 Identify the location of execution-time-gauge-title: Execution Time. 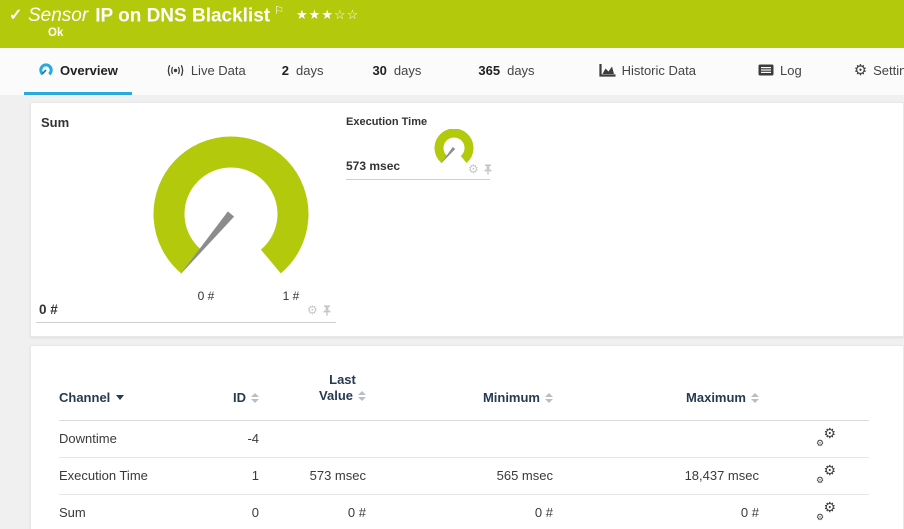
(387, 122).